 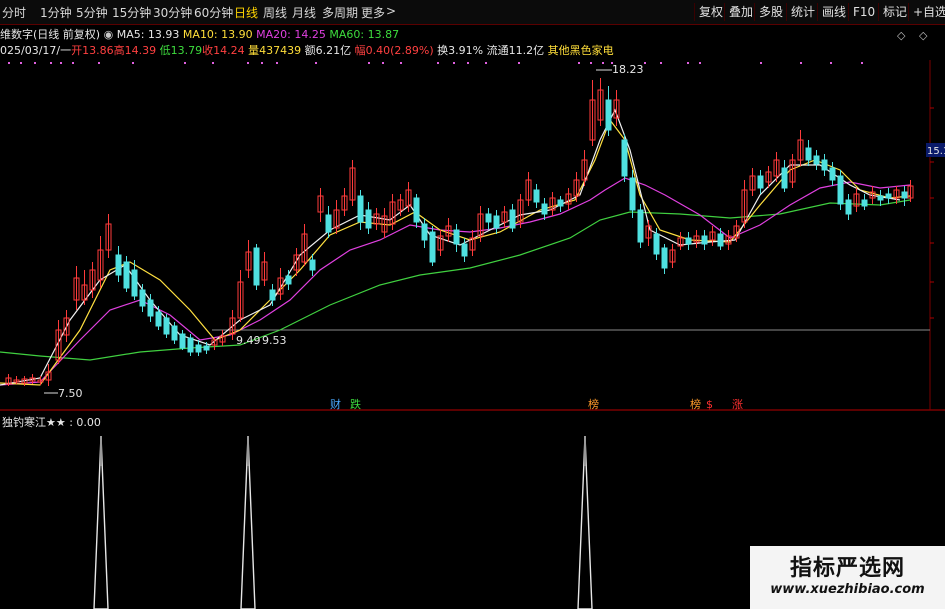 I want to click on ma5-value: MA5: 13.93, so click(x=148, y=34).